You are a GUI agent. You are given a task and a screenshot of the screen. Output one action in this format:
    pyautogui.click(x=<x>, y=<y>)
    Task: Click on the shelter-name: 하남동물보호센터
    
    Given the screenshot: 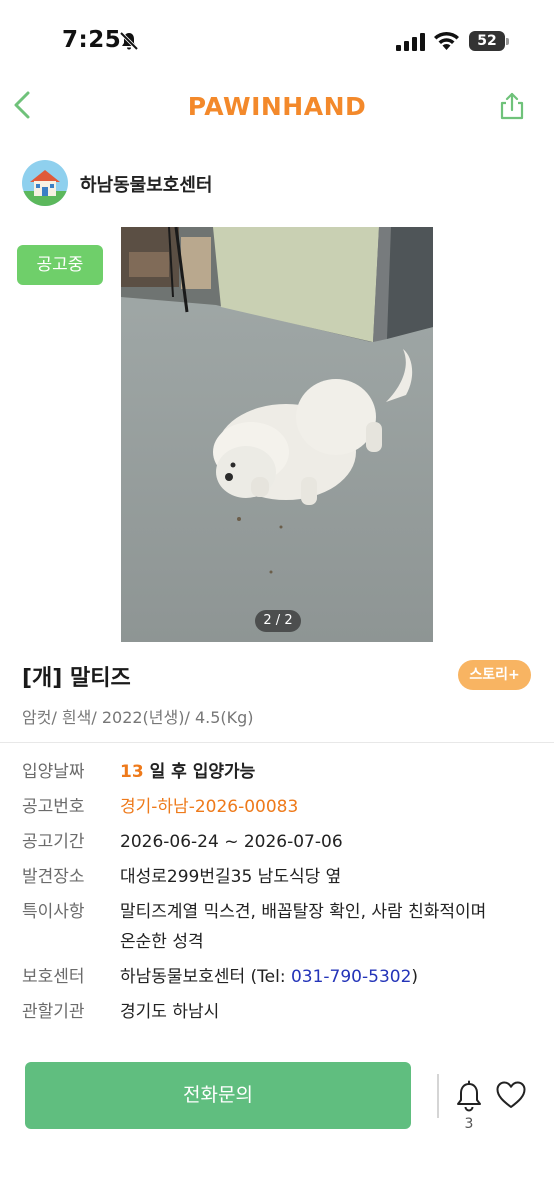 What is the action you would take?
    pyautogui.click(x=146, y=185)
    